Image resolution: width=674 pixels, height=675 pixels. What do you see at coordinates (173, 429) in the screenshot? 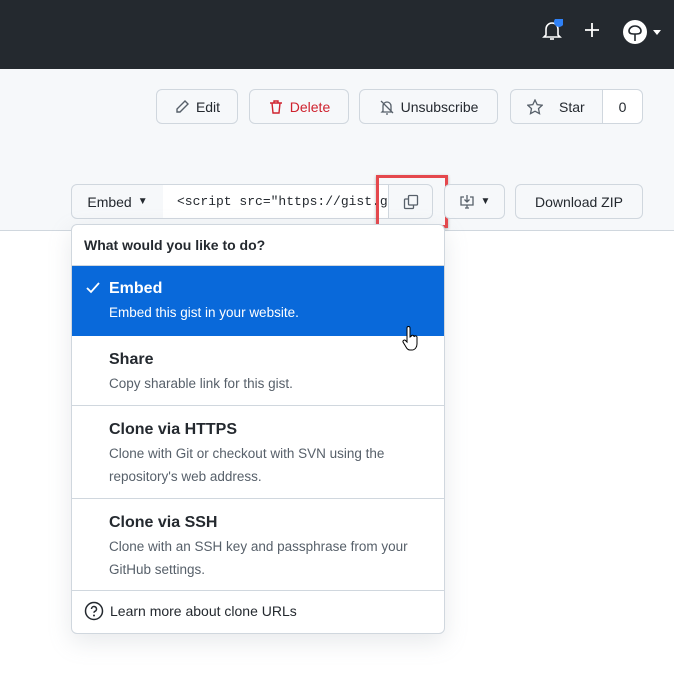
I see `menu-item-title: Clone via HTTPS` at bounding box center [173, 429].